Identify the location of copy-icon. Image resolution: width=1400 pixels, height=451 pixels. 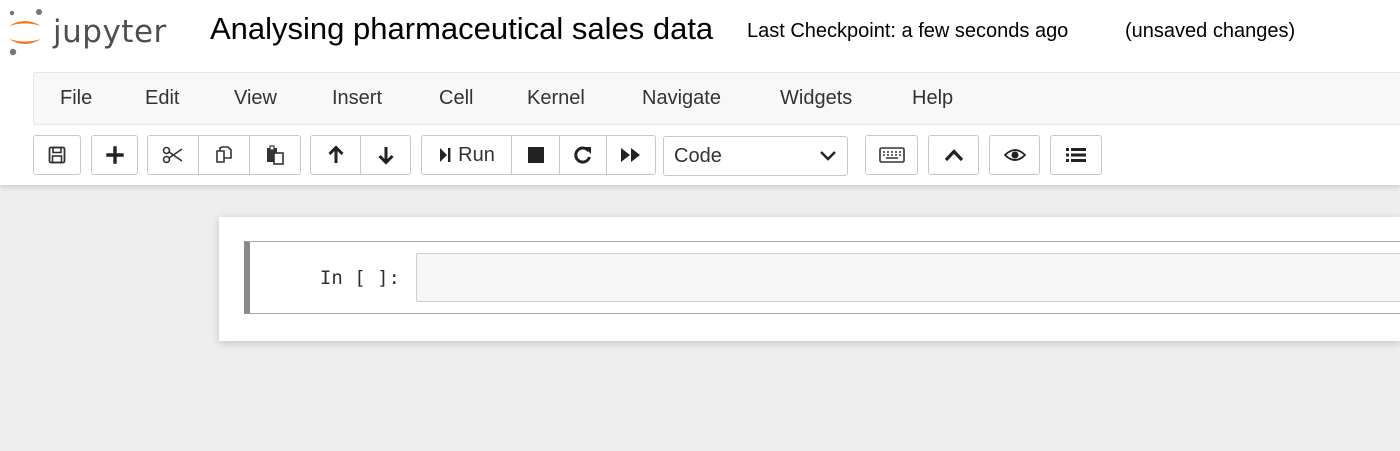
(224, 154).